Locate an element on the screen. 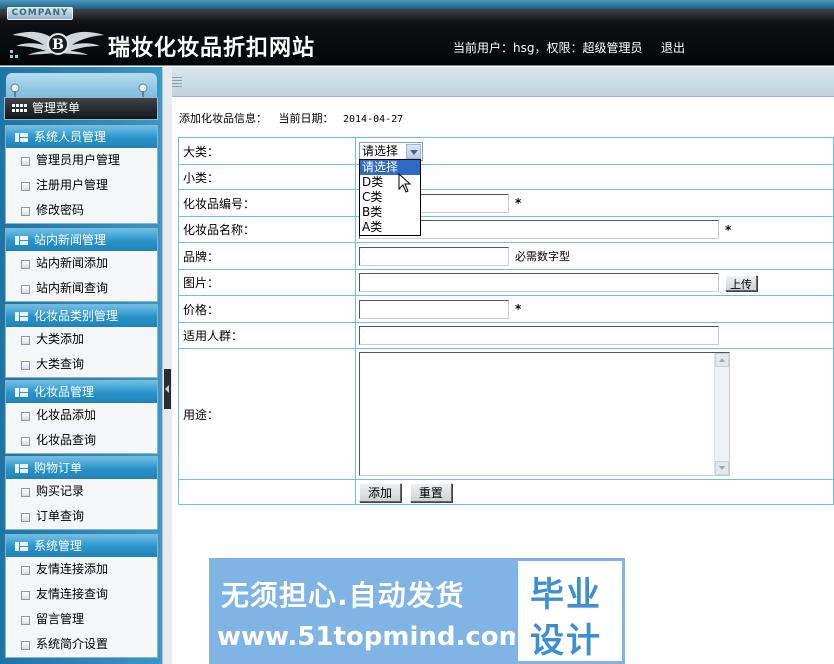  sidebar-item-link-add: 友情连接添加 is located at coordinates (81, 569).